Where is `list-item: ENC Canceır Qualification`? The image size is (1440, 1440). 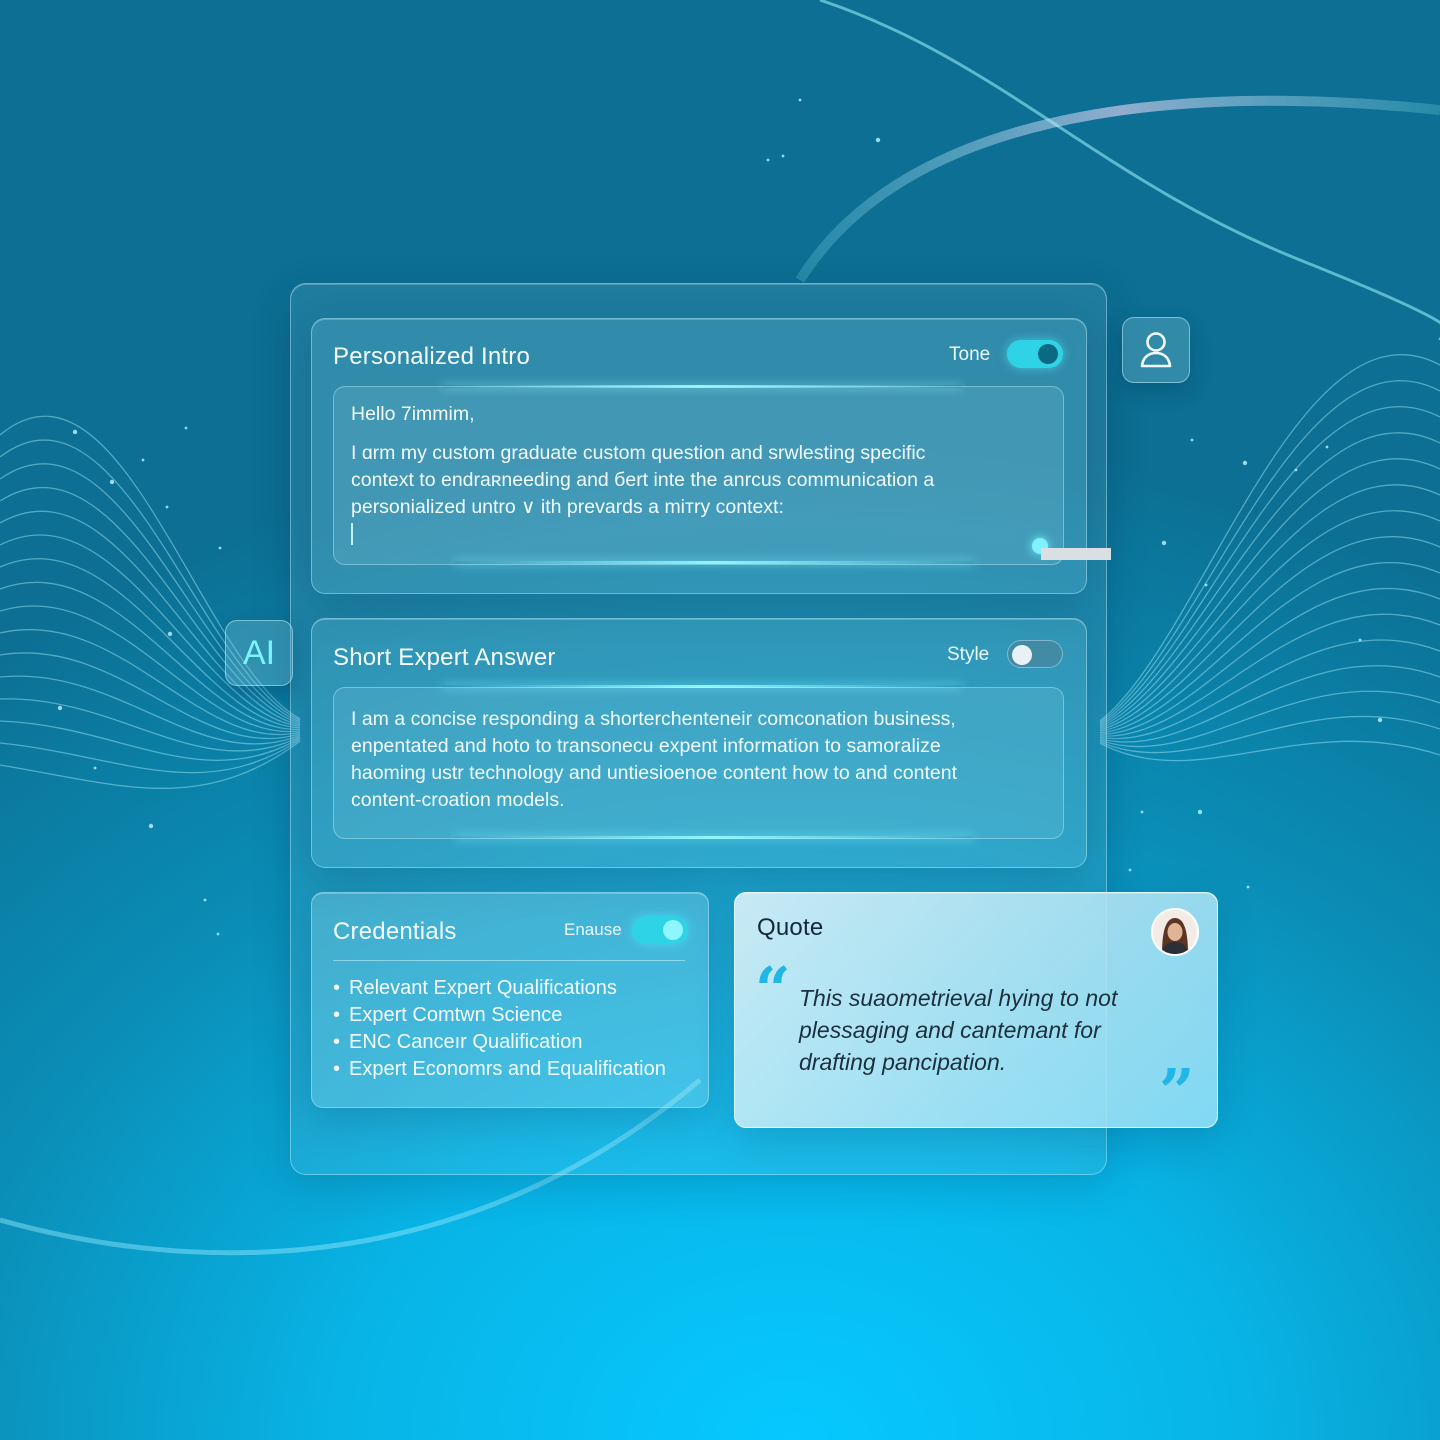
list-item: ENC Canceır Qualification is located at coordinates (499, 1042).